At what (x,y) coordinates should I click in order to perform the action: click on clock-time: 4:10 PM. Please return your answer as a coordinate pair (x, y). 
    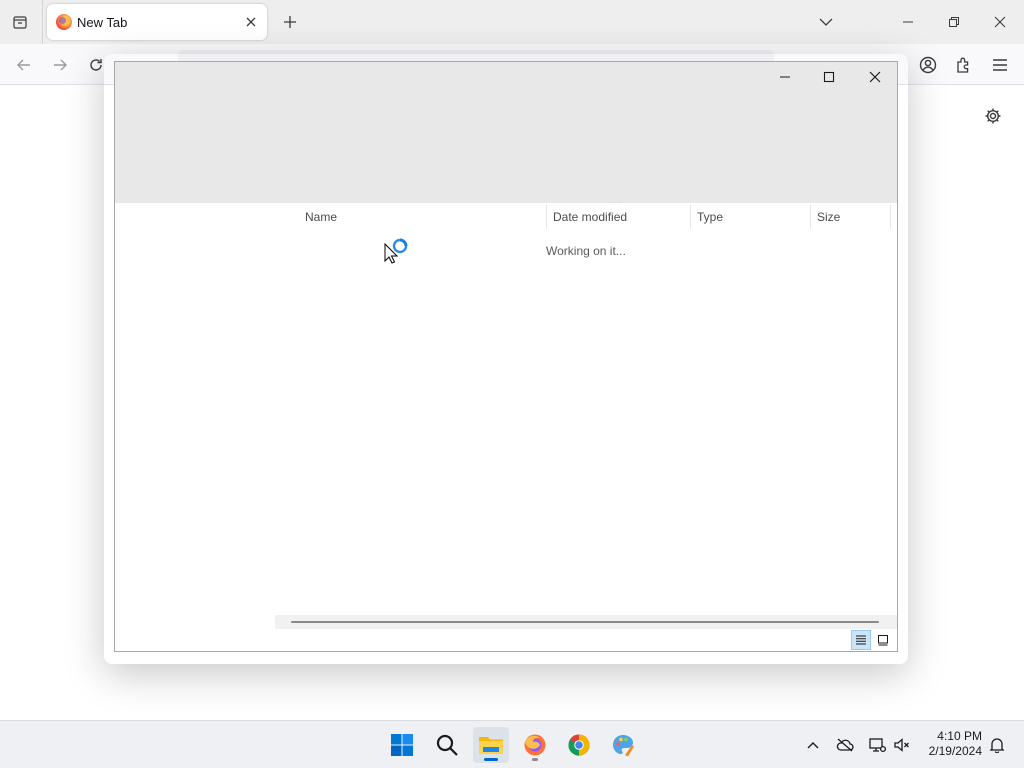
    Looking at the image, I should click on (959, 736).